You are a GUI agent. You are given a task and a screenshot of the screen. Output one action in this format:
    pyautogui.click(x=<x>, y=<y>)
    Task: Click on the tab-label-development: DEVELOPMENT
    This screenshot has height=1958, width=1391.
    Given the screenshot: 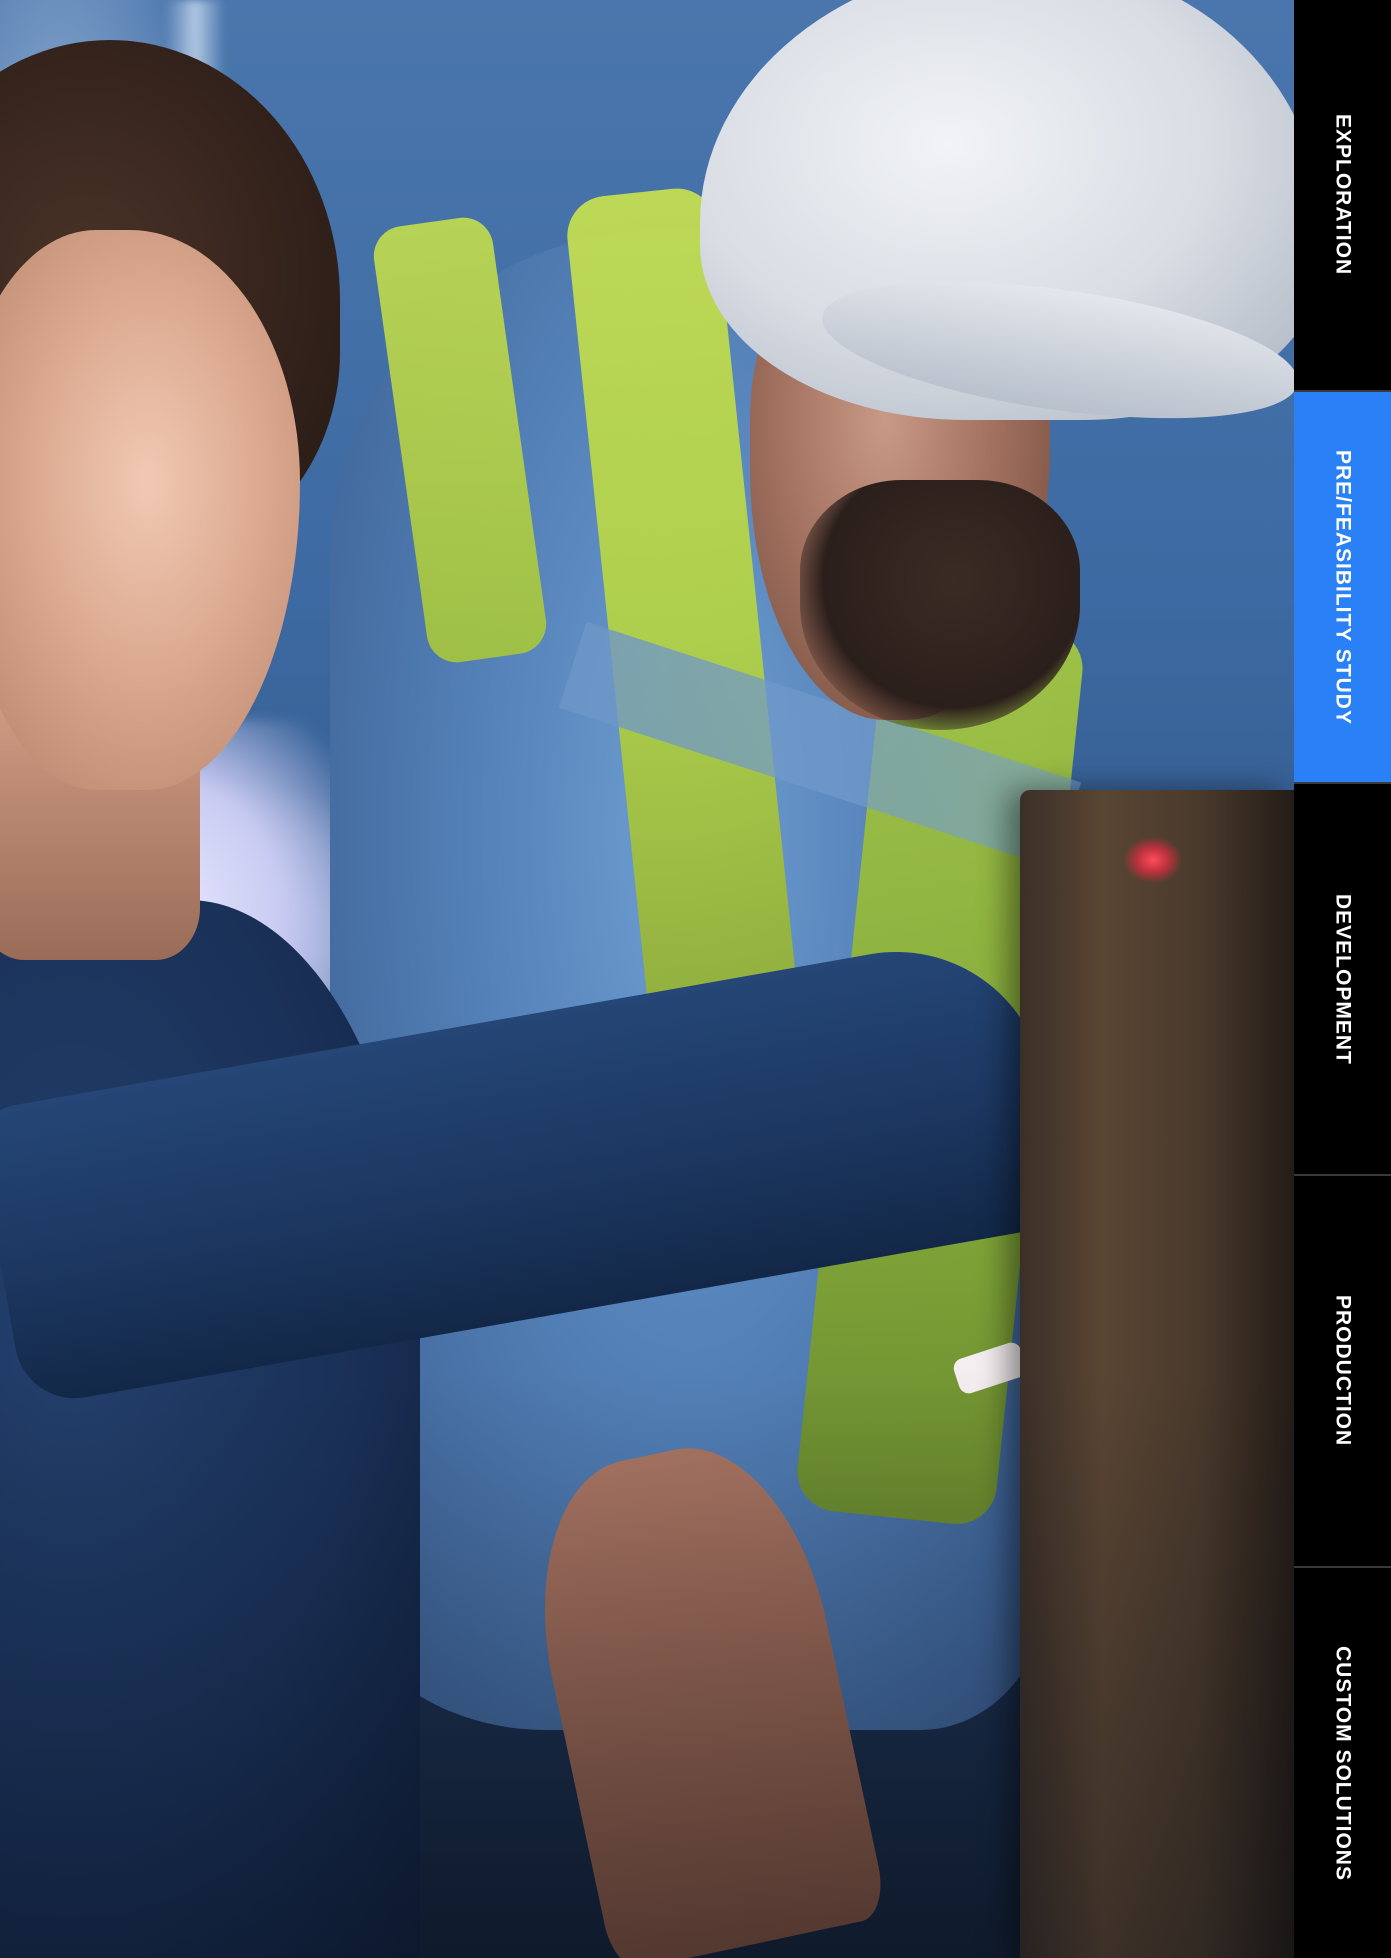 What is the action you would take?
    pyautogui.click(x=1343, y=979)
    